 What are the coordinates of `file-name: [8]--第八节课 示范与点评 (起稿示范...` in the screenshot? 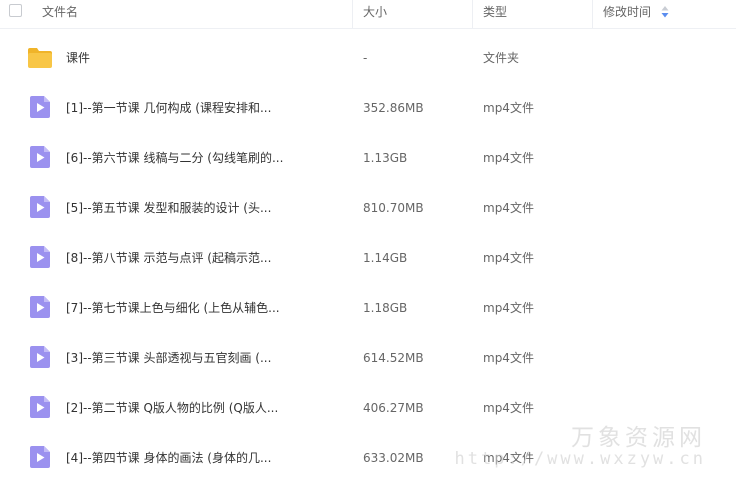 It's located at (168, 258).